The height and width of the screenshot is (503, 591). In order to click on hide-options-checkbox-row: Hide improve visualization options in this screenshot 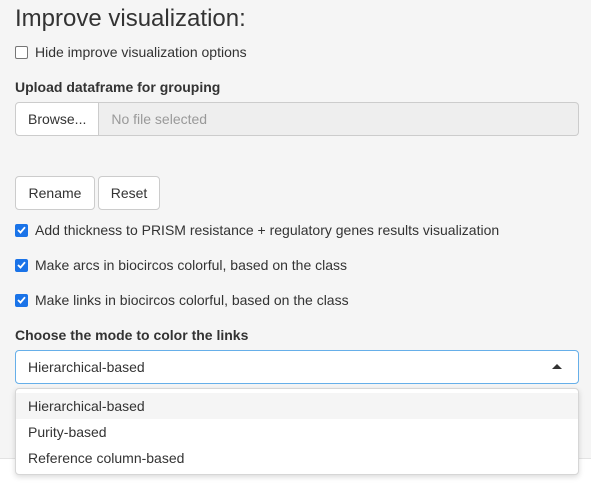, I will do `click(131, 52)`.